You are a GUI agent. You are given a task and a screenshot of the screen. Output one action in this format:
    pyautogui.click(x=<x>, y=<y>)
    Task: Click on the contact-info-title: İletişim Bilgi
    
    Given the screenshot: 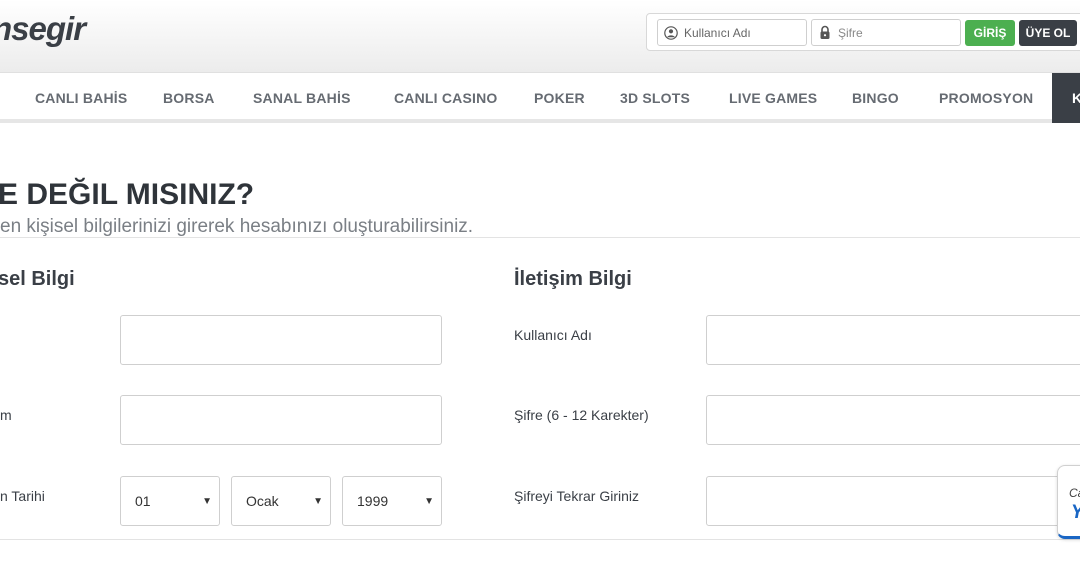 What is the action you would take?
    pyautogui.click(x=573, y=279)
    